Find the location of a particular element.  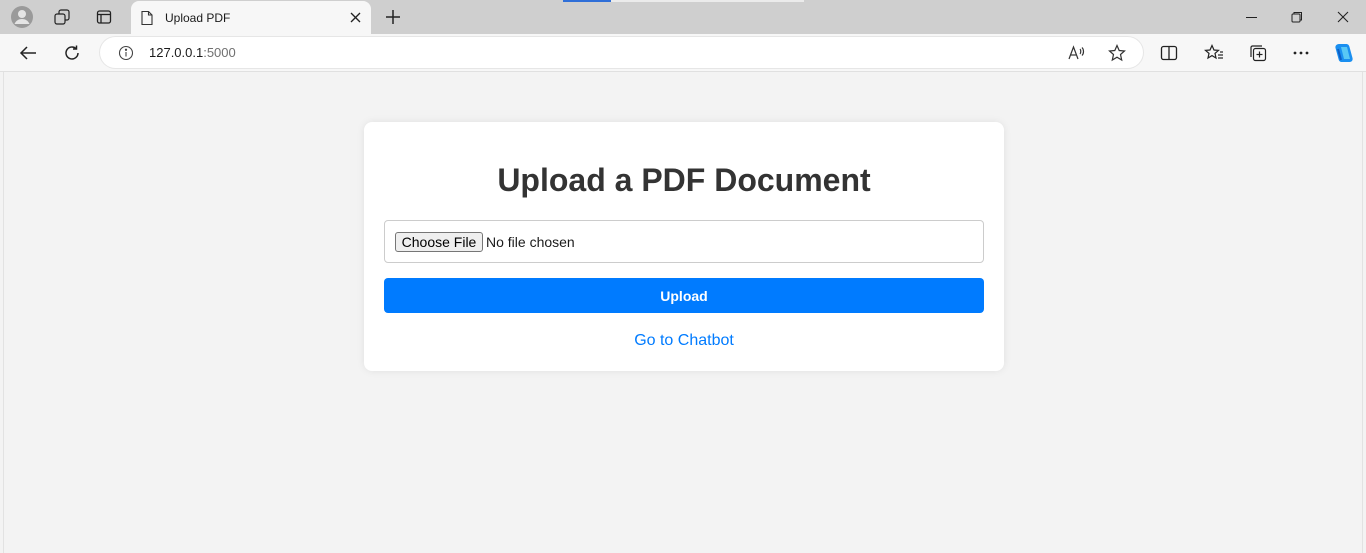

minimize-icon is located at coordinates (1251, 17).